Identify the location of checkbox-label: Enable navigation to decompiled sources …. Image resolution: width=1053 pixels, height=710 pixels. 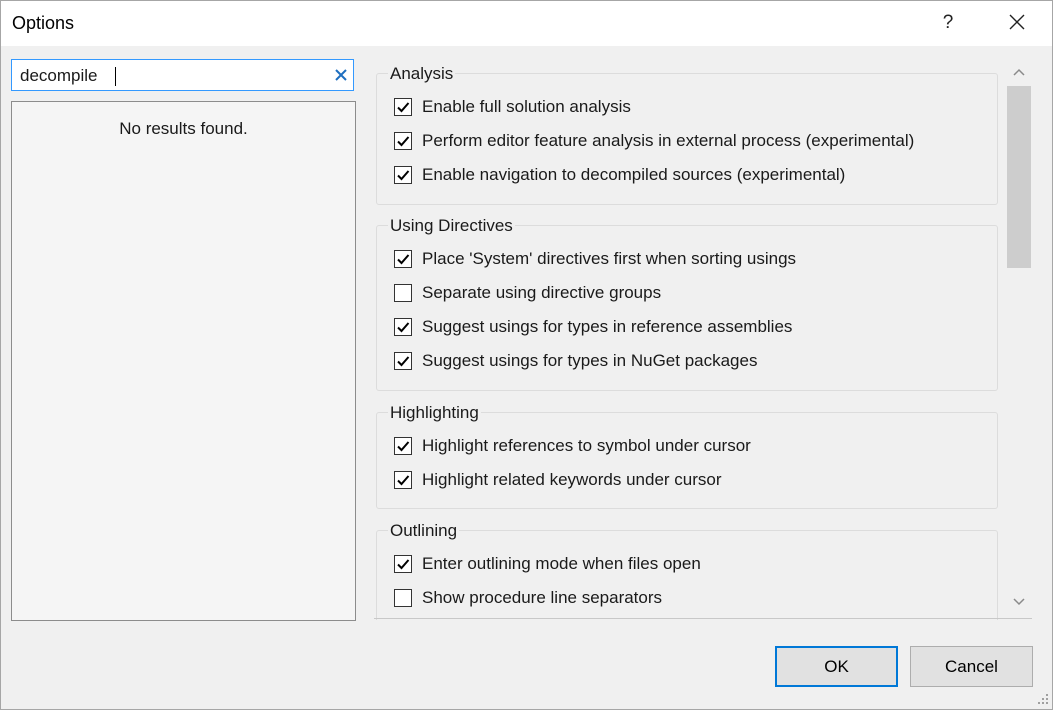
(634, 174).